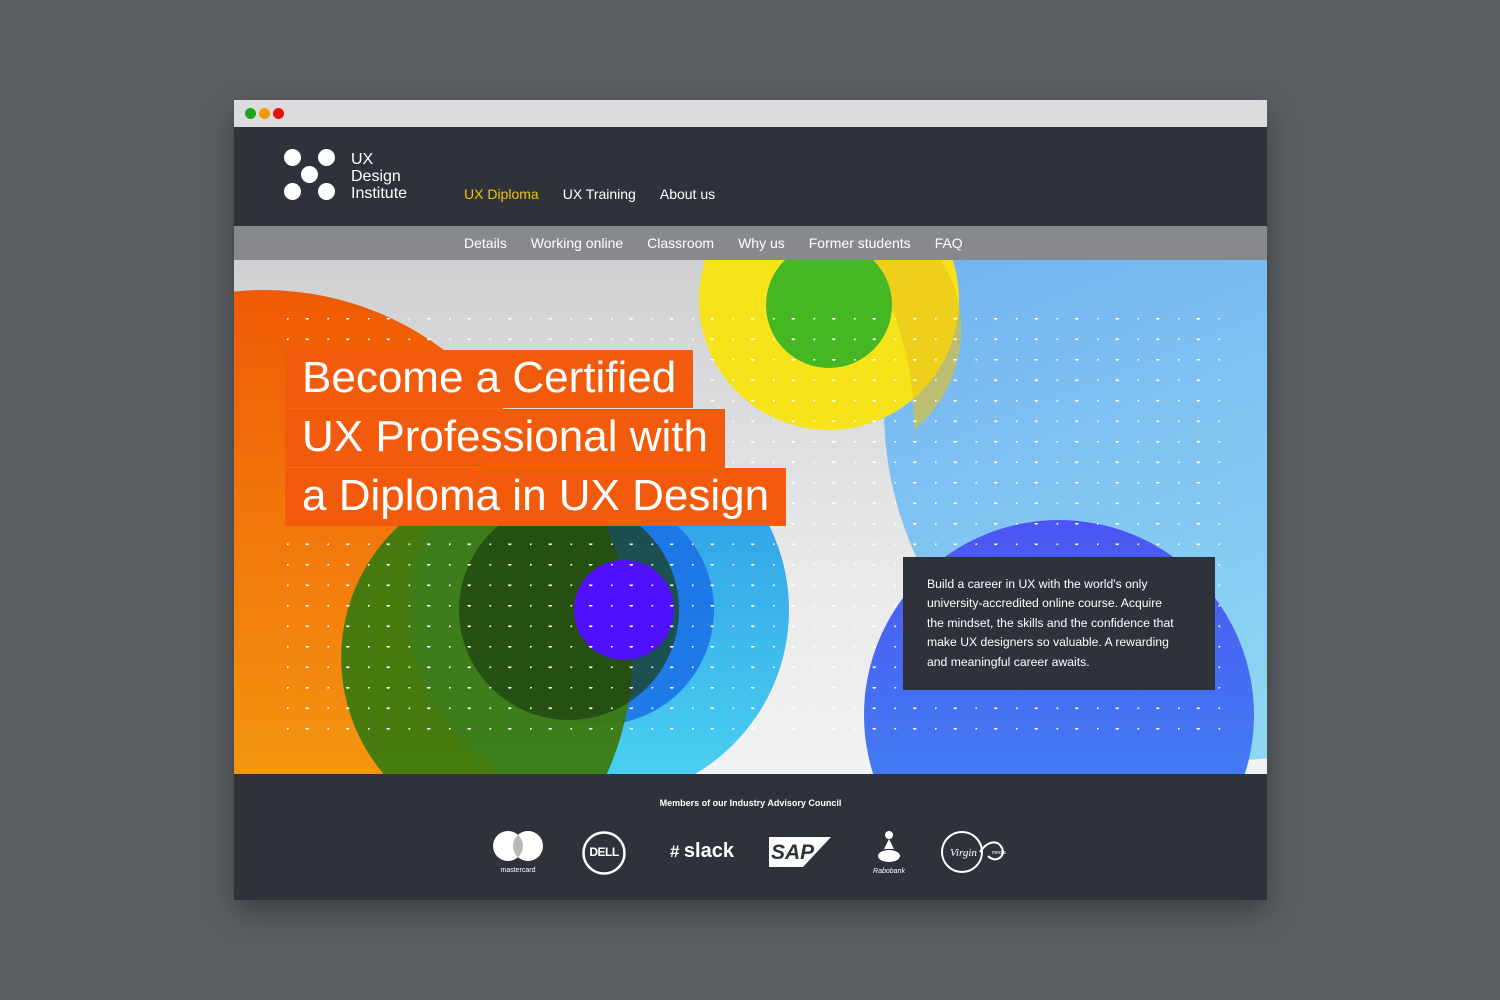  I want to click on headline-line-1: Become a Certified, so click(489, 379).